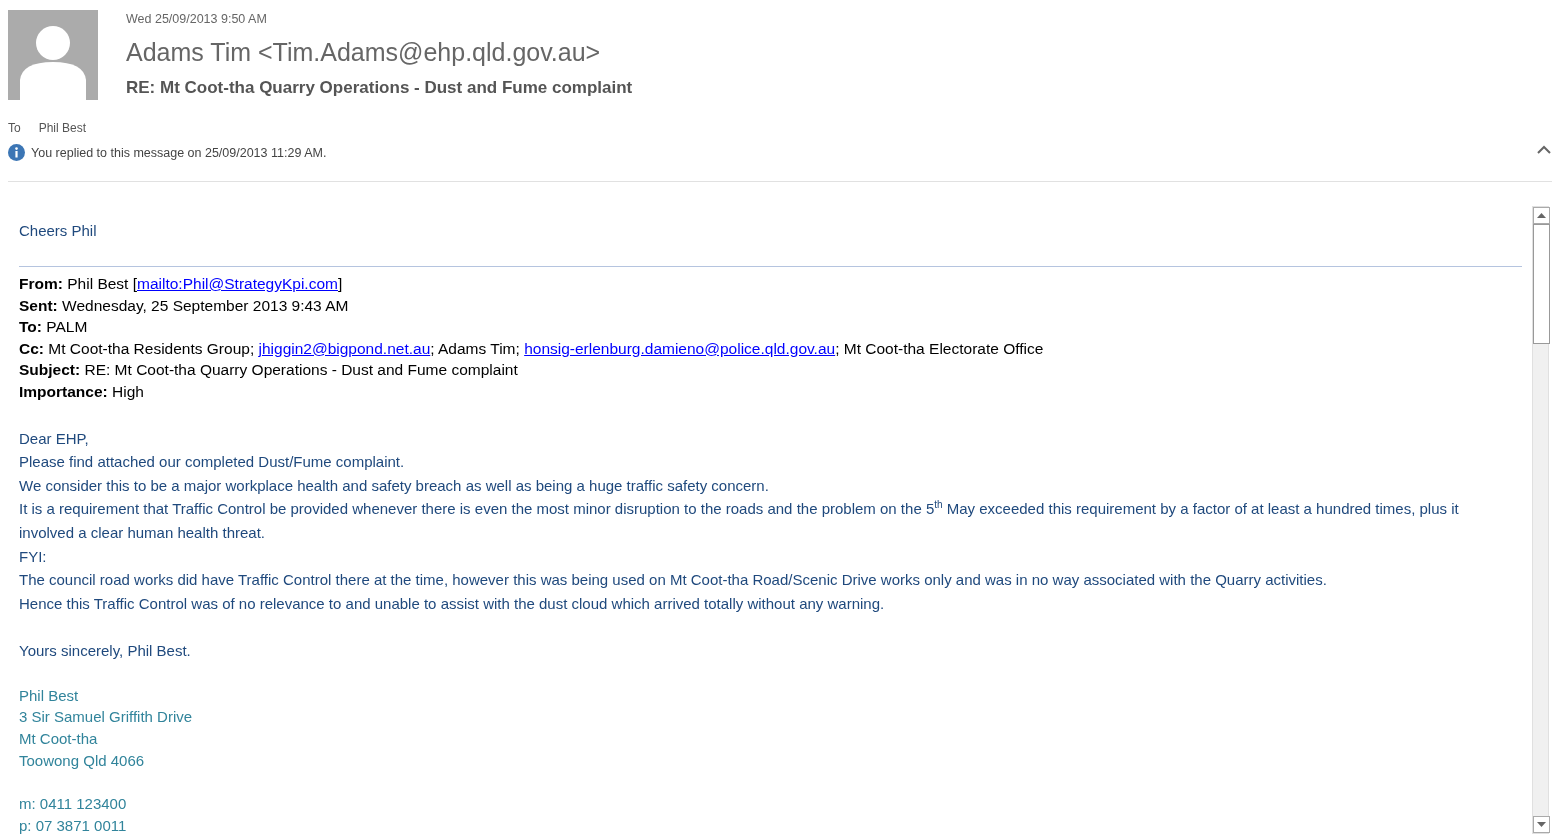  What do you see at coordinates (475, 348) in the screenshot?
I see `field-value: ; Adams Tim;` at bounding box center [475, 348].